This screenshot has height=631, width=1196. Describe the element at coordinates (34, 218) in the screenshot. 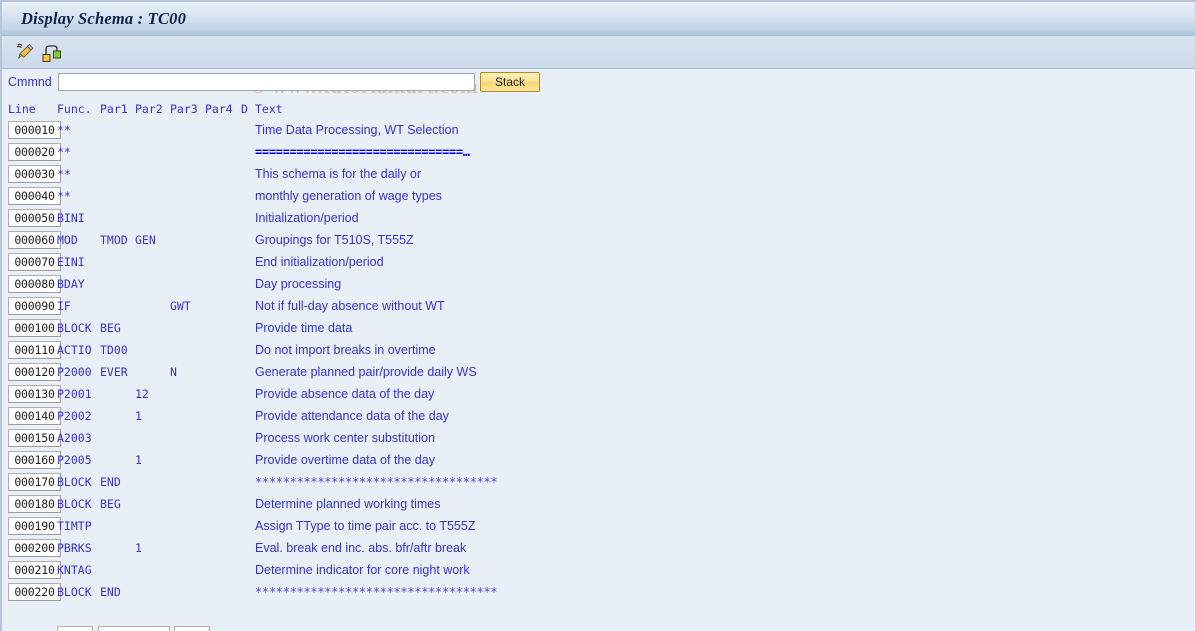

I see `row-line-number: 000050` at that location.